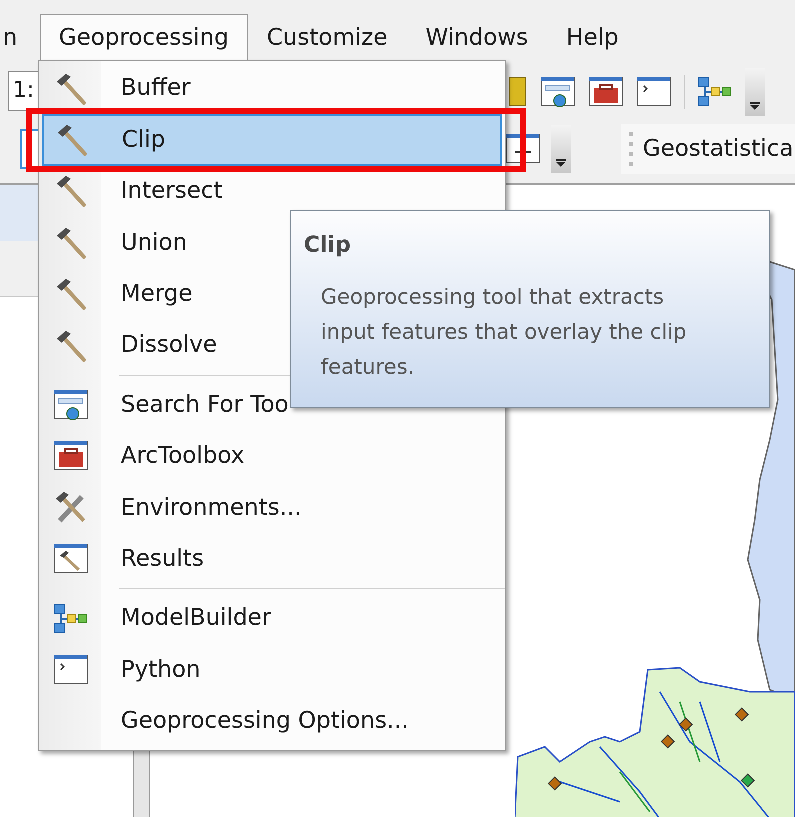 The image size is (795, 817). What do you see at coordinates (654, 92) in the screenshot?
I see `python-button` at bounding box center [654, 92].